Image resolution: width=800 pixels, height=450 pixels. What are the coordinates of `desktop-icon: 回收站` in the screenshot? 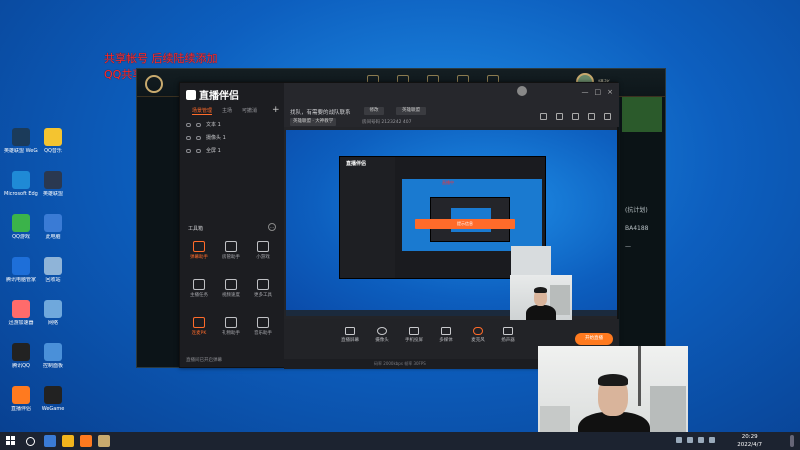 It's located at (53, 270).